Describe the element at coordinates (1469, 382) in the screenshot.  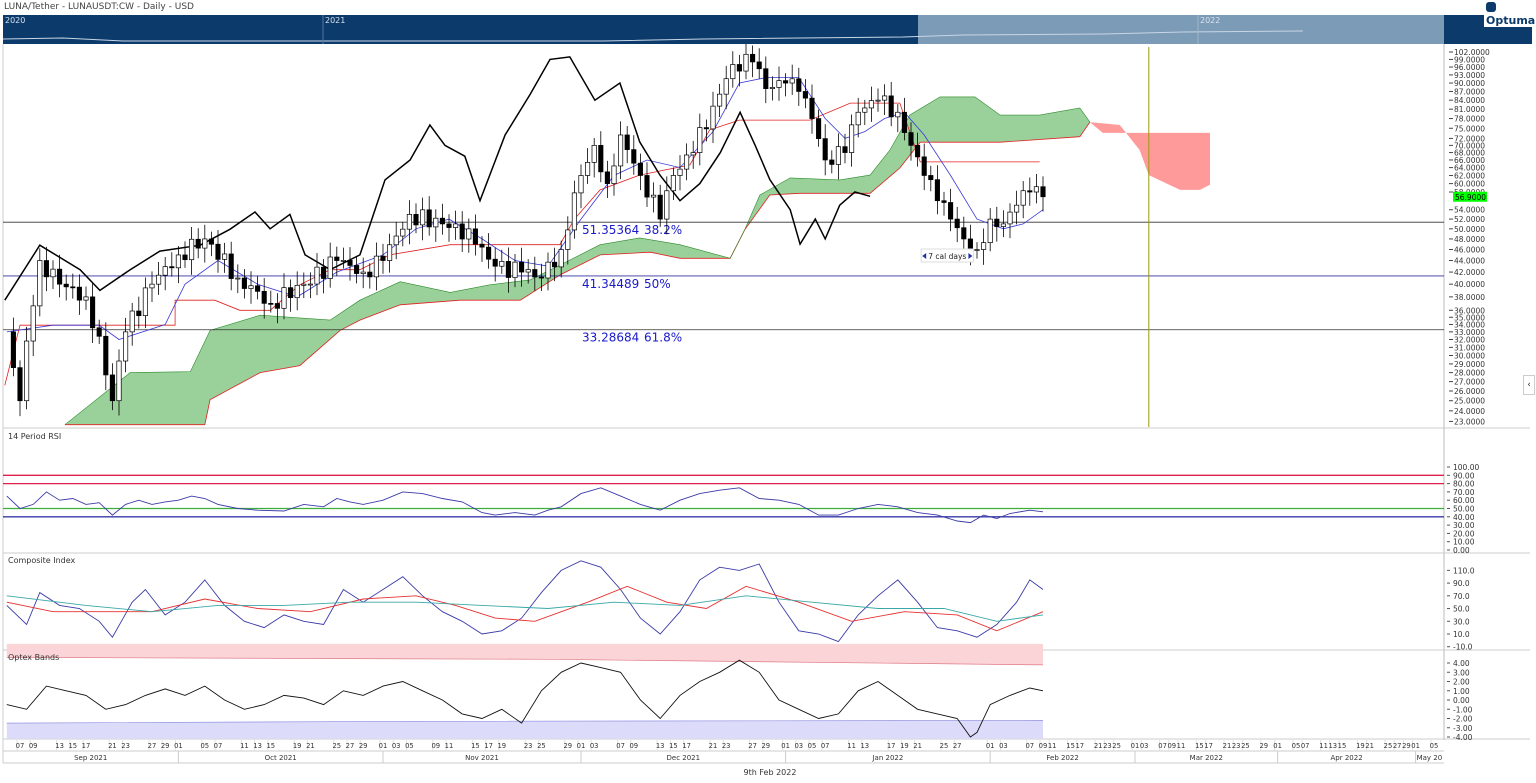
I see `price-tick-label: 27.0000` at that location.